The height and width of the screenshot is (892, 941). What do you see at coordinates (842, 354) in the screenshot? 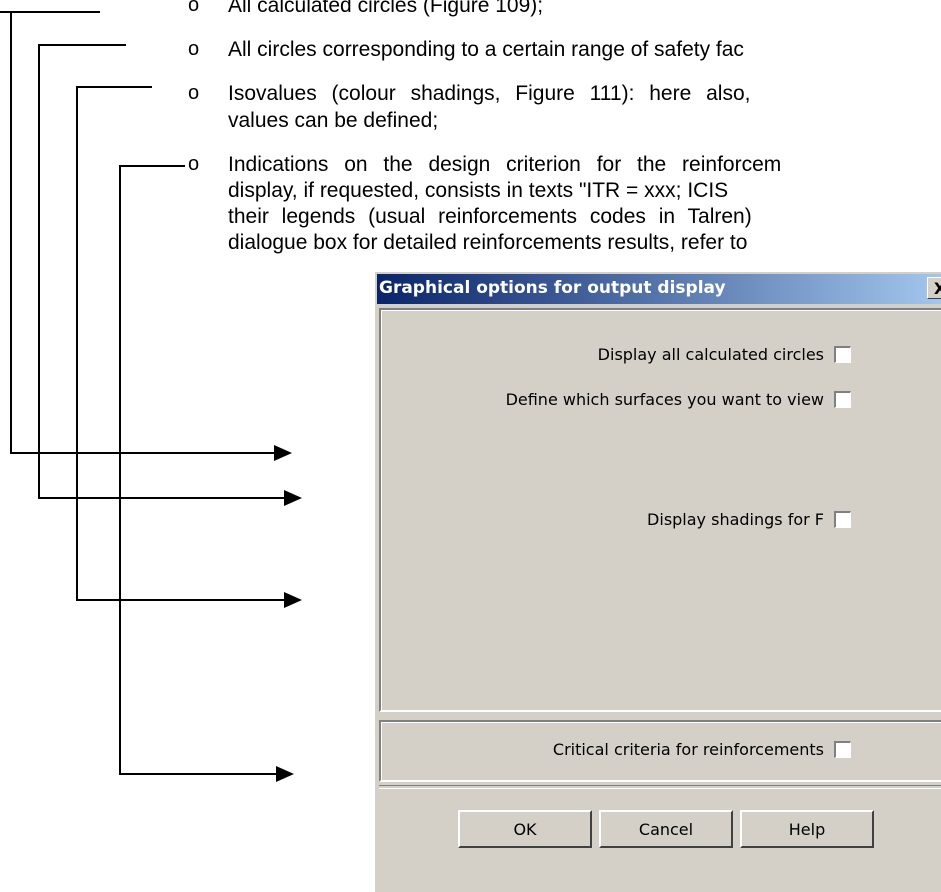
I see `display-all-circles-checkbox` at bounding box center [842, 354].